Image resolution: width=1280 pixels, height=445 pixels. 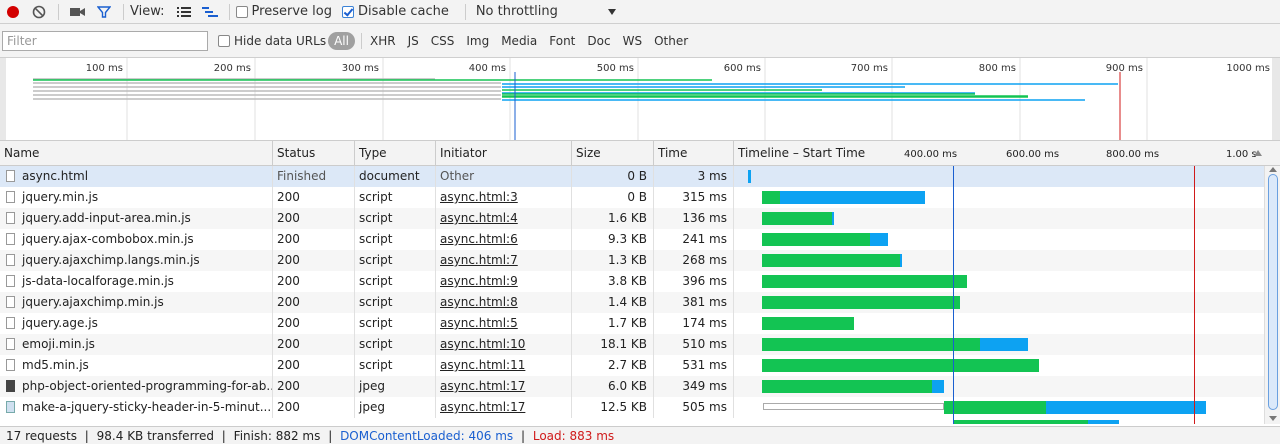 I want to click on cell-time: 531 ms, so click(x=694, y=365).